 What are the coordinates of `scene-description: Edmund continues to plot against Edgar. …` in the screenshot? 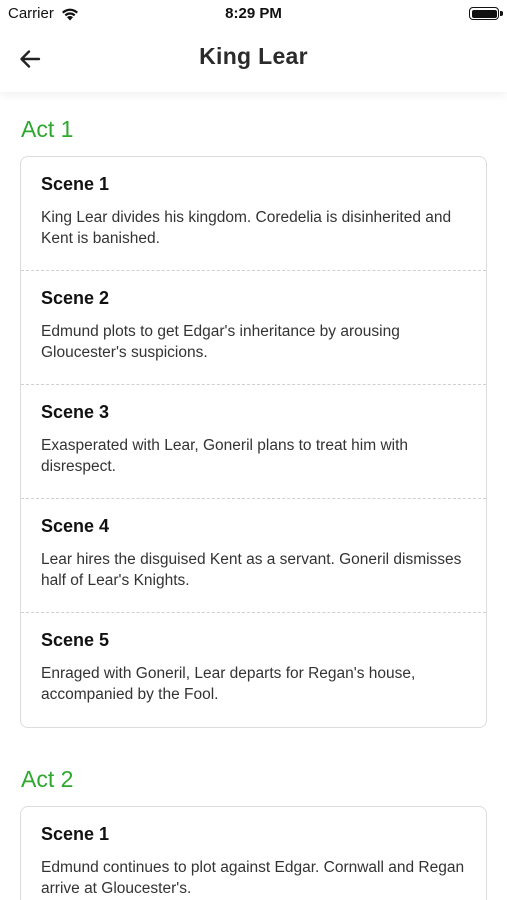 It's located at (253, 878).